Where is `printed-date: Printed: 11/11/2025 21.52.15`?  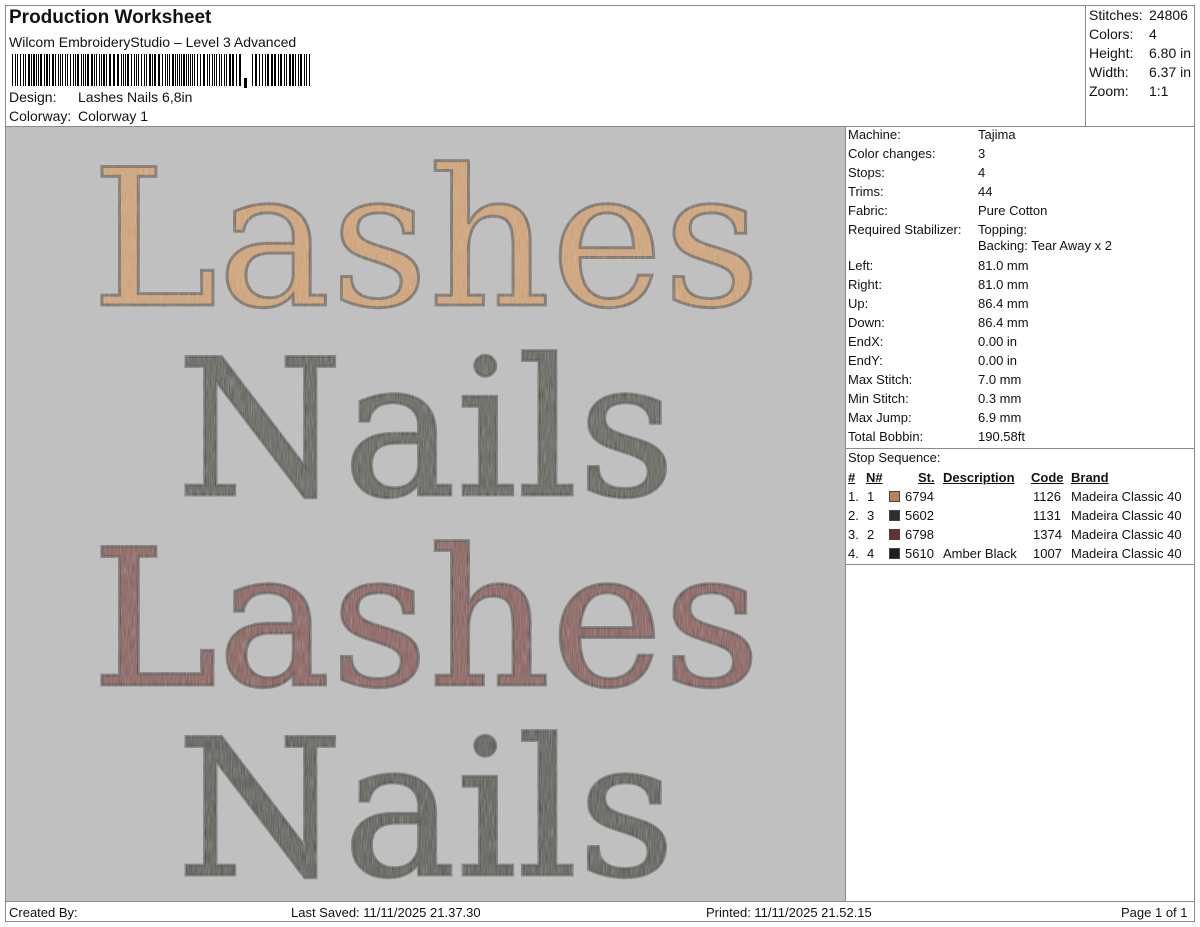 printed-date: Printed: 11/11/2025 21.52.15 is located at coordinates (789, 912).